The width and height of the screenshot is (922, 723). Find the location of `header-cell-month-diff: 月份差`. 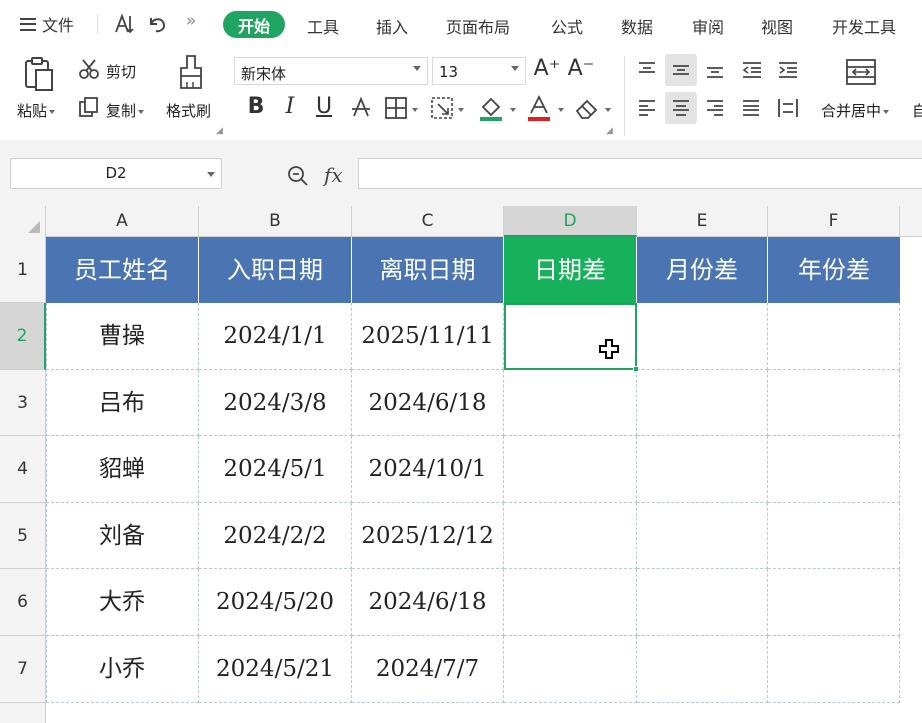

header-cell-month-diff: 月份差 is located at coordinates (702, 270).